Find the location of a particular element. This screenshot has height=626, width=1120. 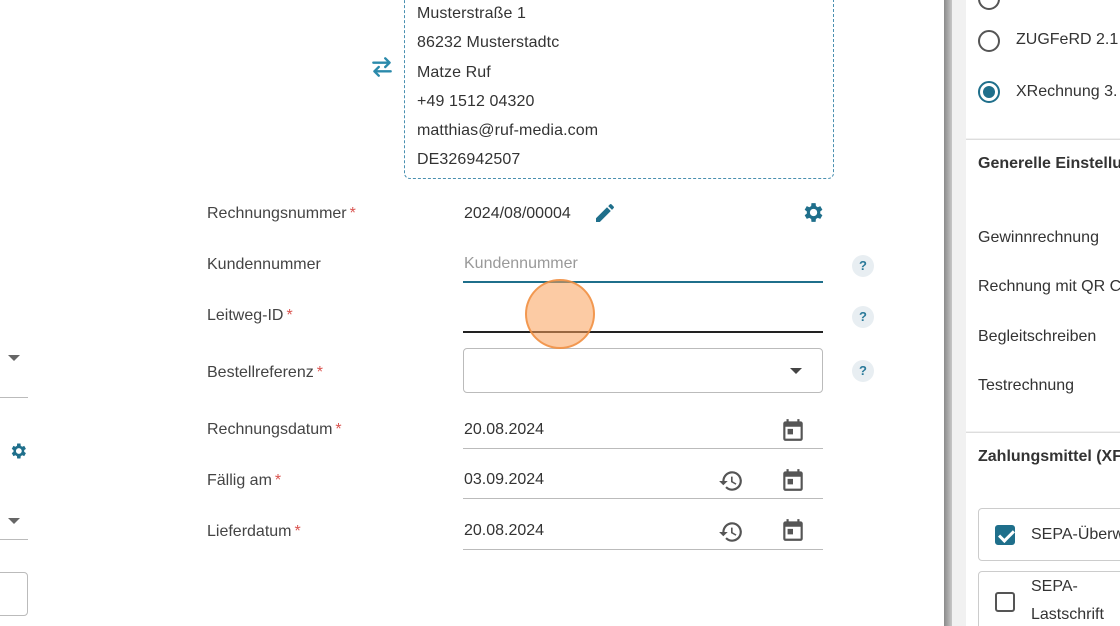

payment-methods-title: Zahlungsmittel (XF is located at coordinates (1049, 456).